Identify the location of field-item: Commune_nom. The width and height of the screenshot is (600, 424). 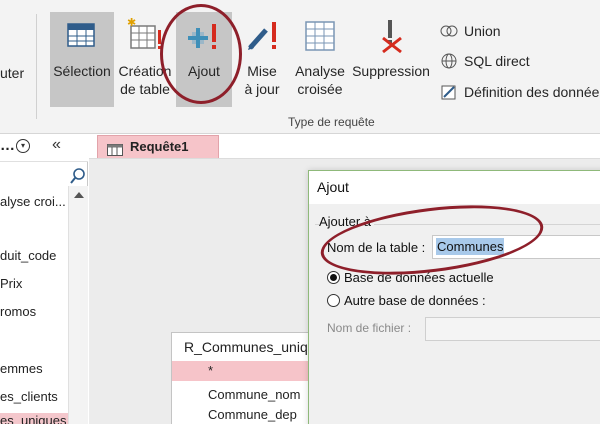
(254, 394).